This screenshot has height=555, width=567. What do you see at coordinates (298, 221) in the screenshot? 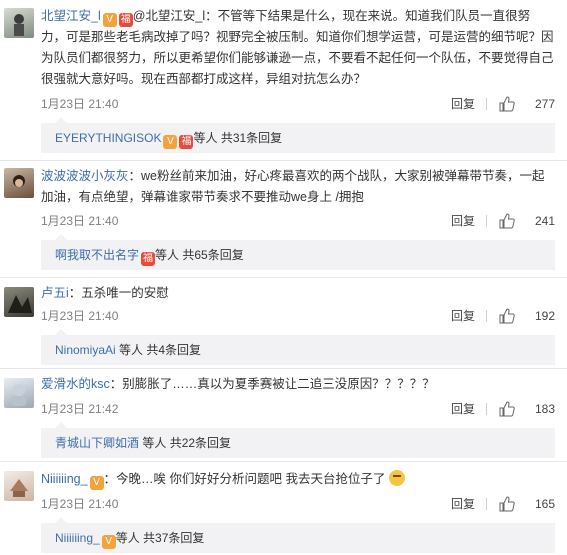
I see `comment-meta: 1月23日 21:40 回复 241` at bounding box center [298, 221].